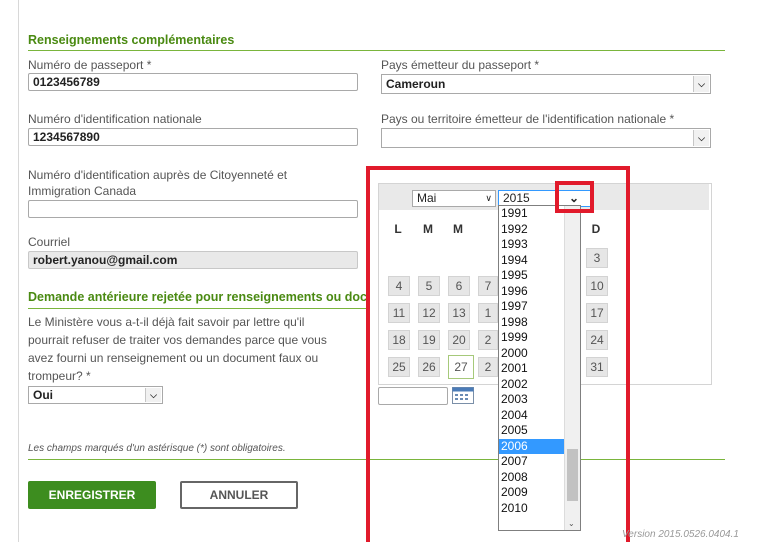  I want to click on version-label: Version 2015.0526.0404.1, so click(680, 534).